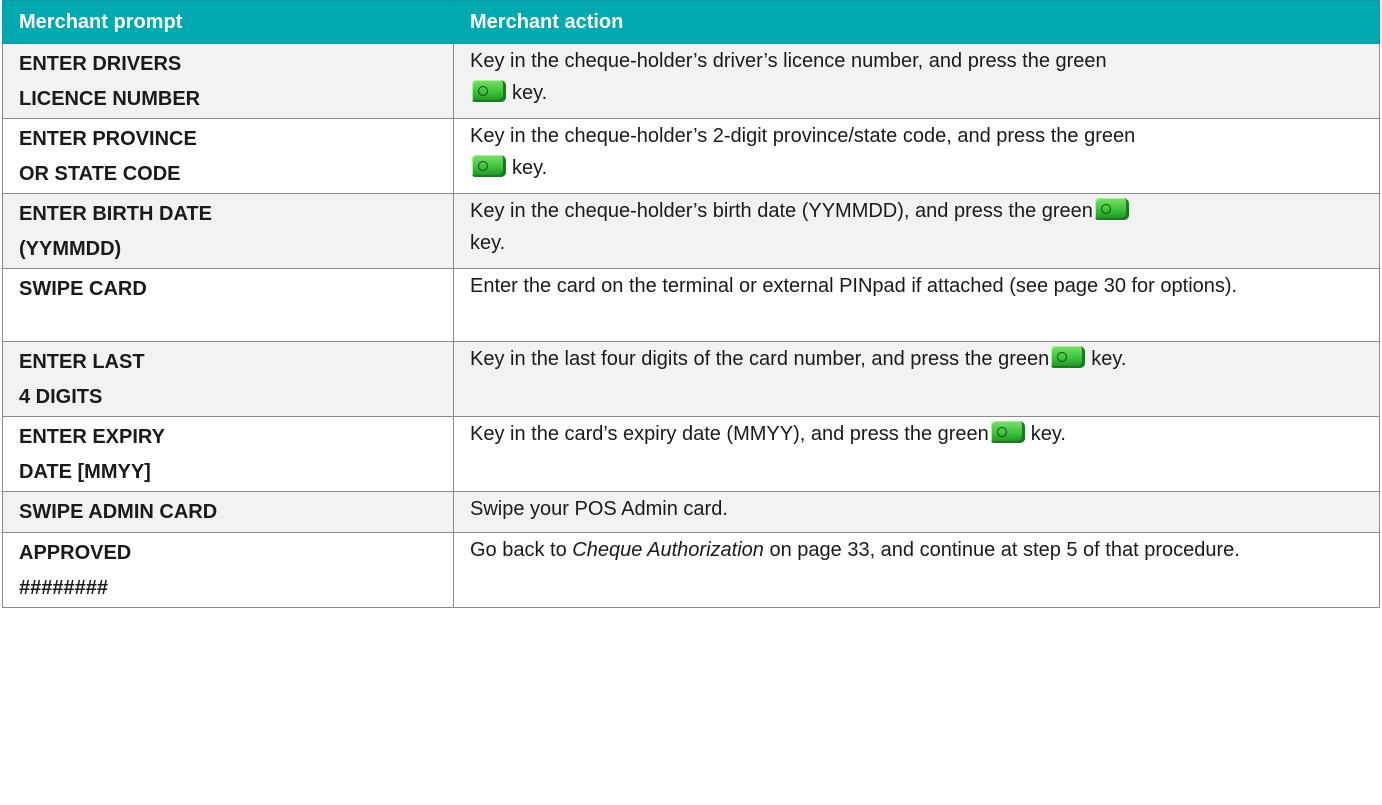  Describe the element at coordinates (85, 472) in the screenshot. I see `prompt-text: DATE [MMYY]` at that location.